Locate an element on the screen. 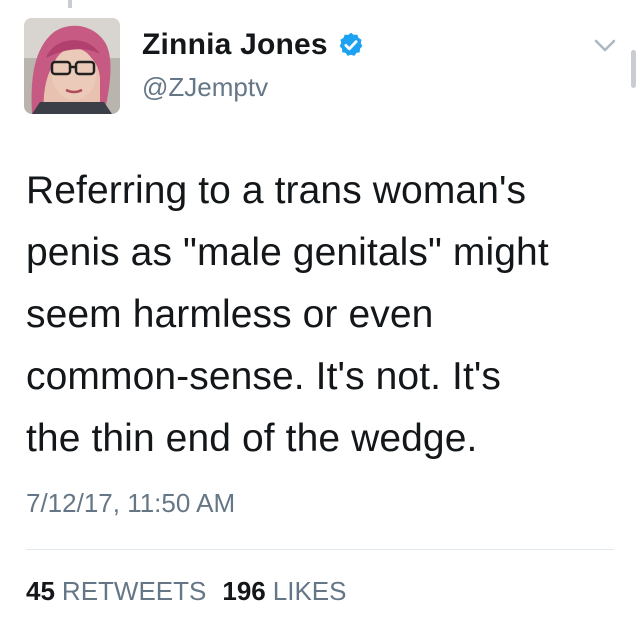  tweet-text-line: penis as "male genitals" might is located at coordinates (287, 252).